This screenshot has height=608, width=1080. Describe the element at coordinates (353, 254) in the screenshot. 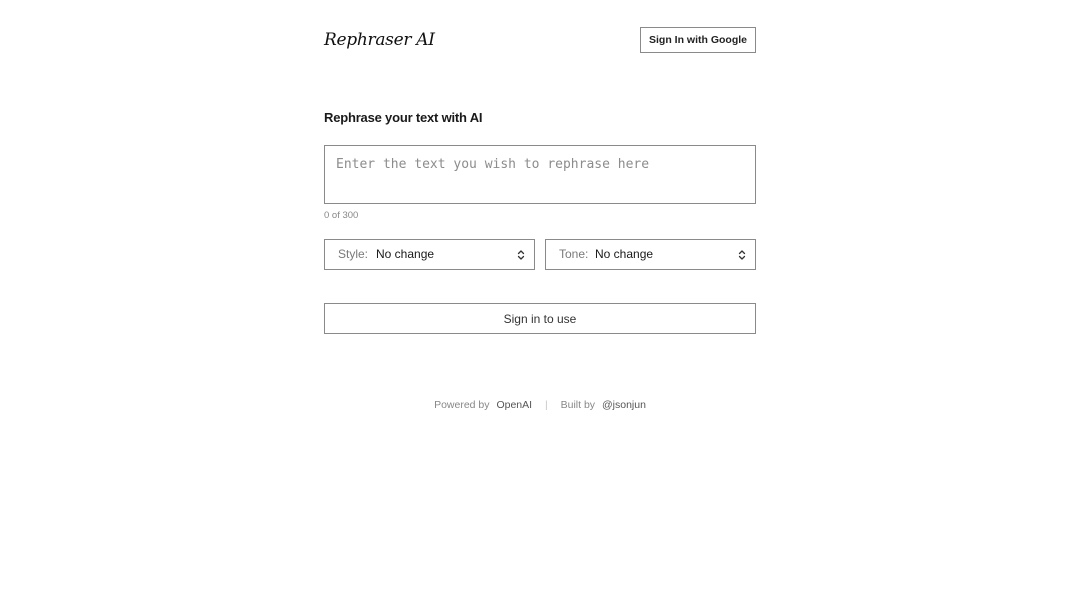

I see `style-select-label: Style:` at that location.